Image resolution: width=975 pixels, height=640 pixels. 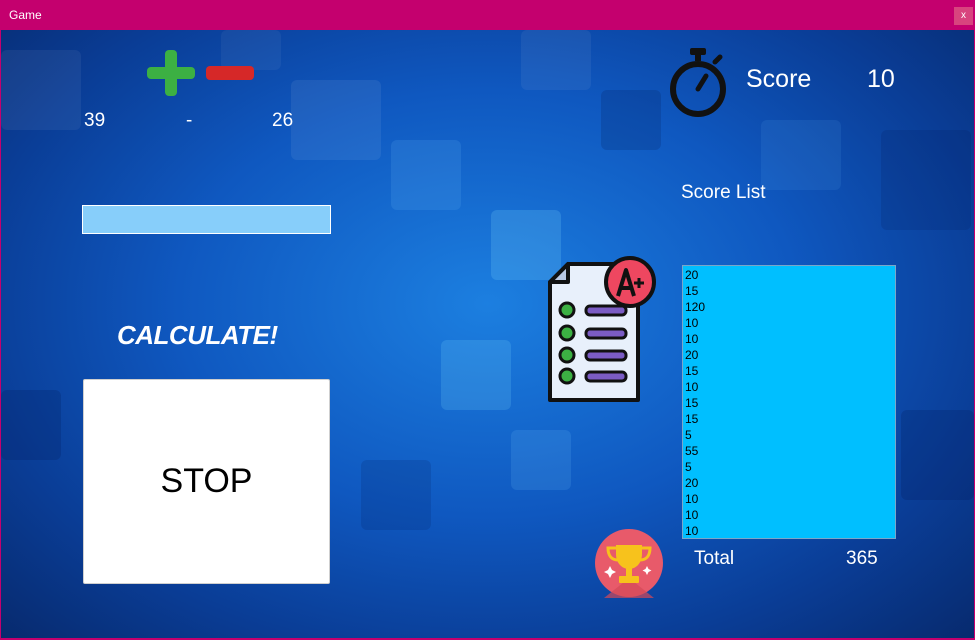 I want to click on first-number: 39, so click(x=95, y=120).